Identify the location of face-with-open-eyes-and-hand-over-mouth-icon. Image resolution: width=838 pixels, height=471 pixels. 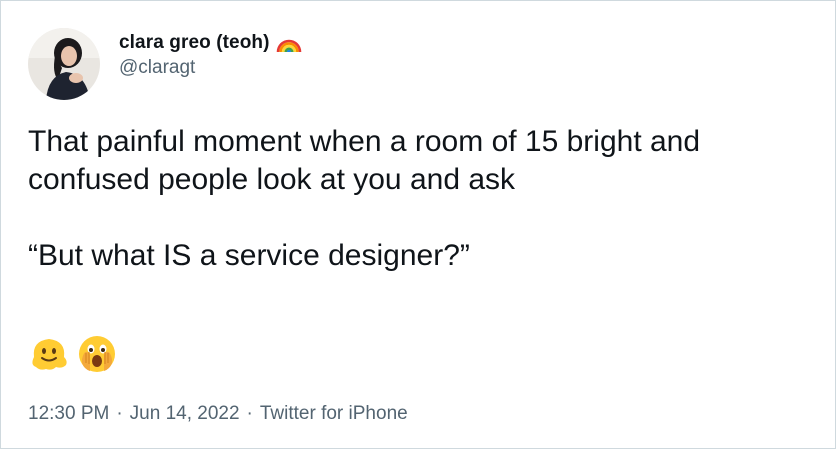
(97, 354).